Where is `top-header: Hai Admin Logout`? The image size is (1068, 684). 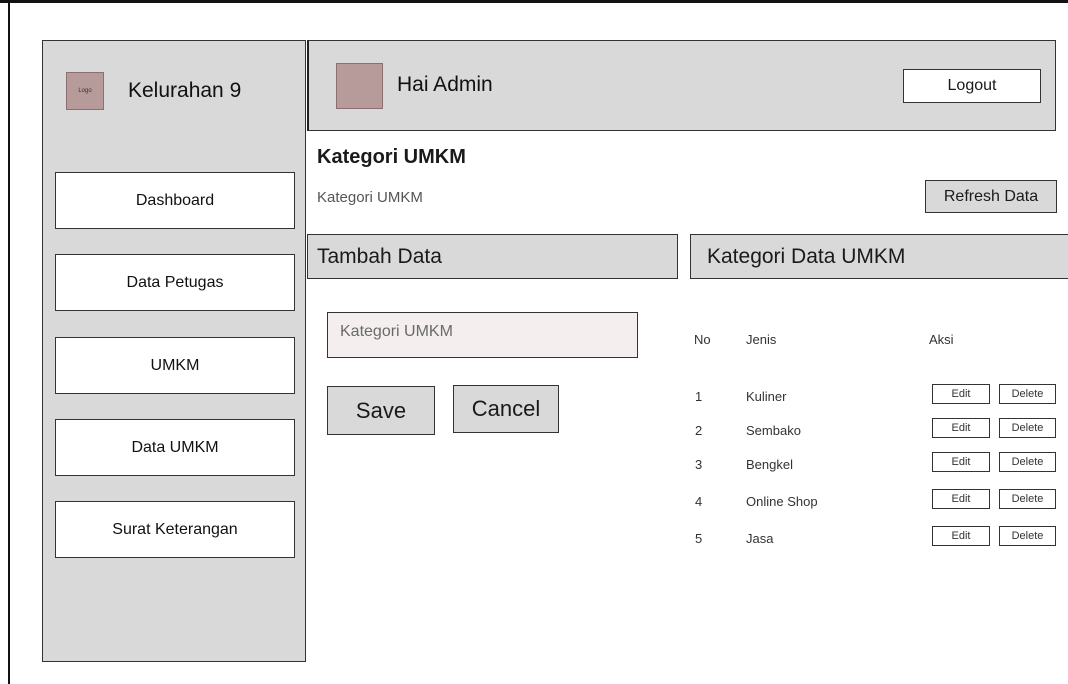
top-header: Hai Admin Logout is located at coordinates (681, 85).